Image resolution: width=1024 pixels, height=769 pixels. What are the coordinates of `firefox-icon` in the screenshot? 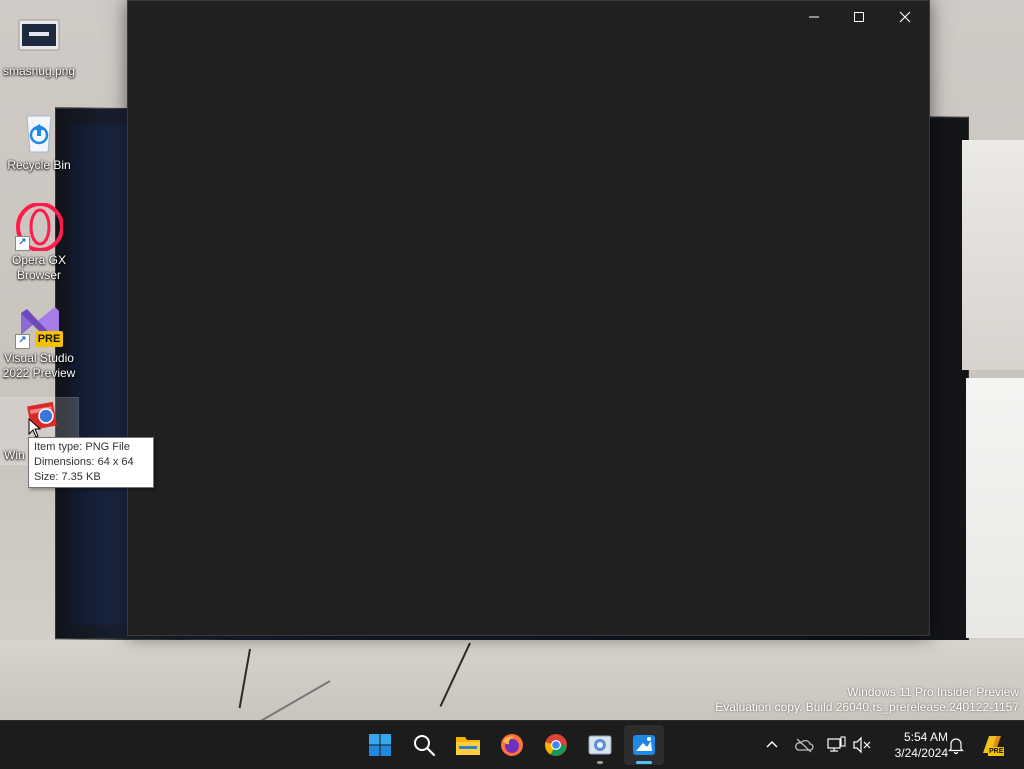 It's located at (512, 745).